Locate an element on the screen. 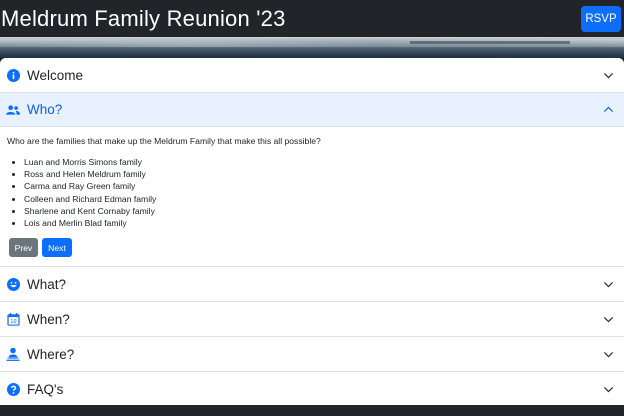 The height and width of the screenshot is (416, 624). accordion-item-where: Where? is located at coordinates (312, 354).